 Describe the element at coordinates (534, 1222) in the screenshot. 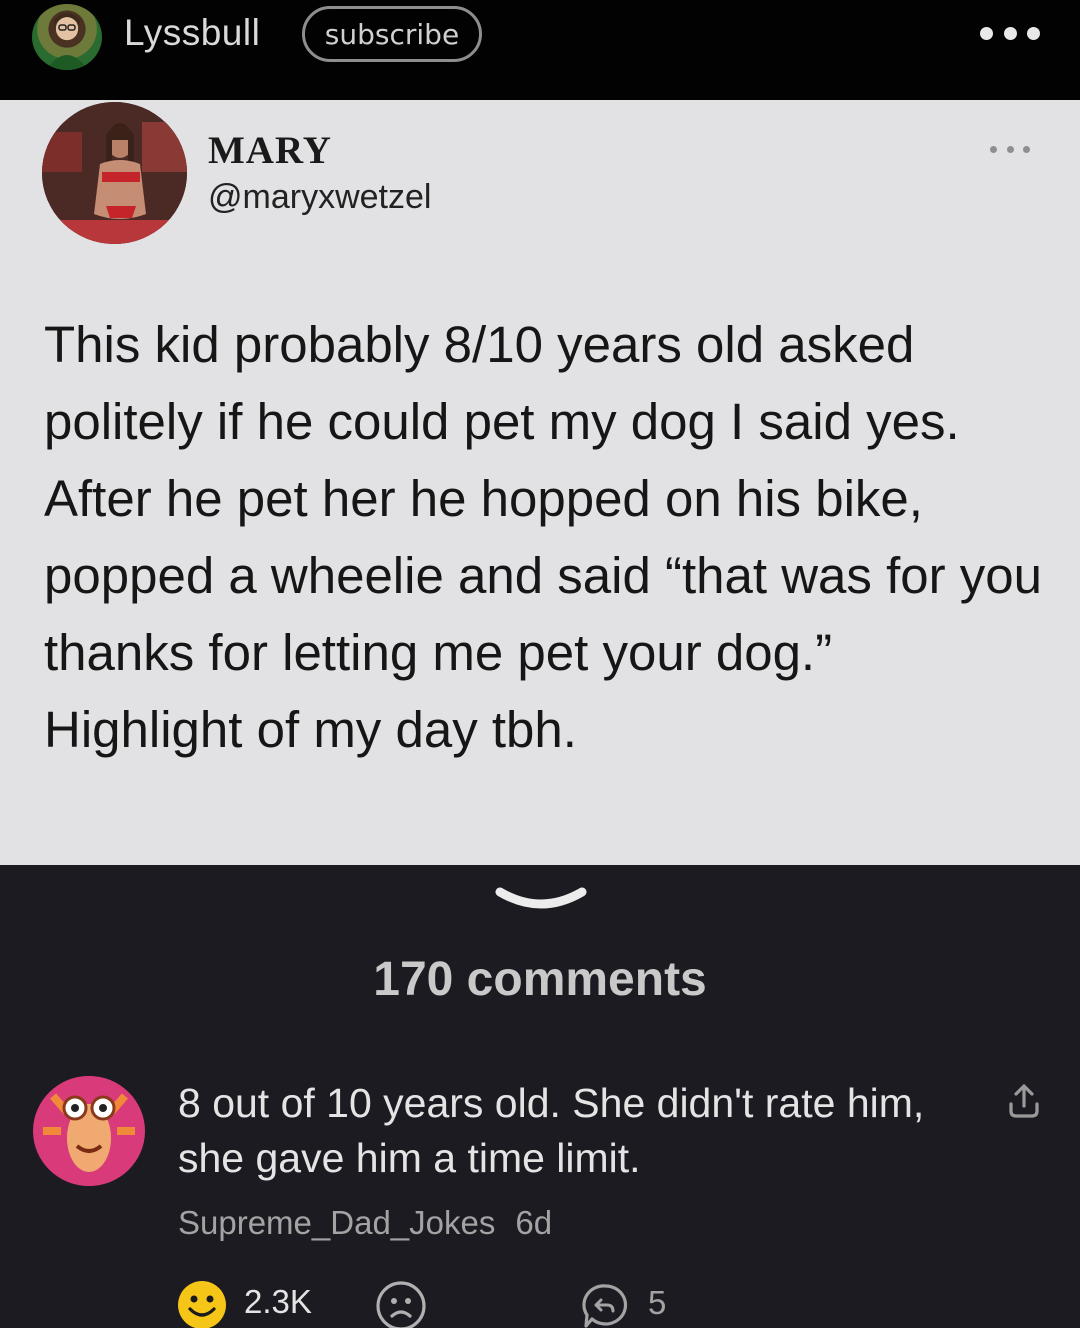

I see `comment-age: 6d` at that location.